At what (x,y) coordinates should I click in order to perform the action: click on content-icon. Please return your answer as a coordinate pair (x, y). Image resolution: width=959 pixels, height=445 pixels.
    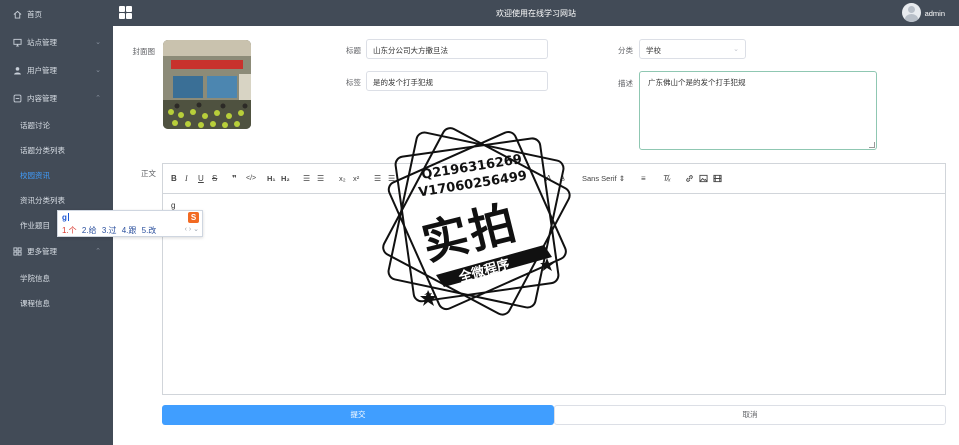
    Looking at the image, I should click on (17, 98).